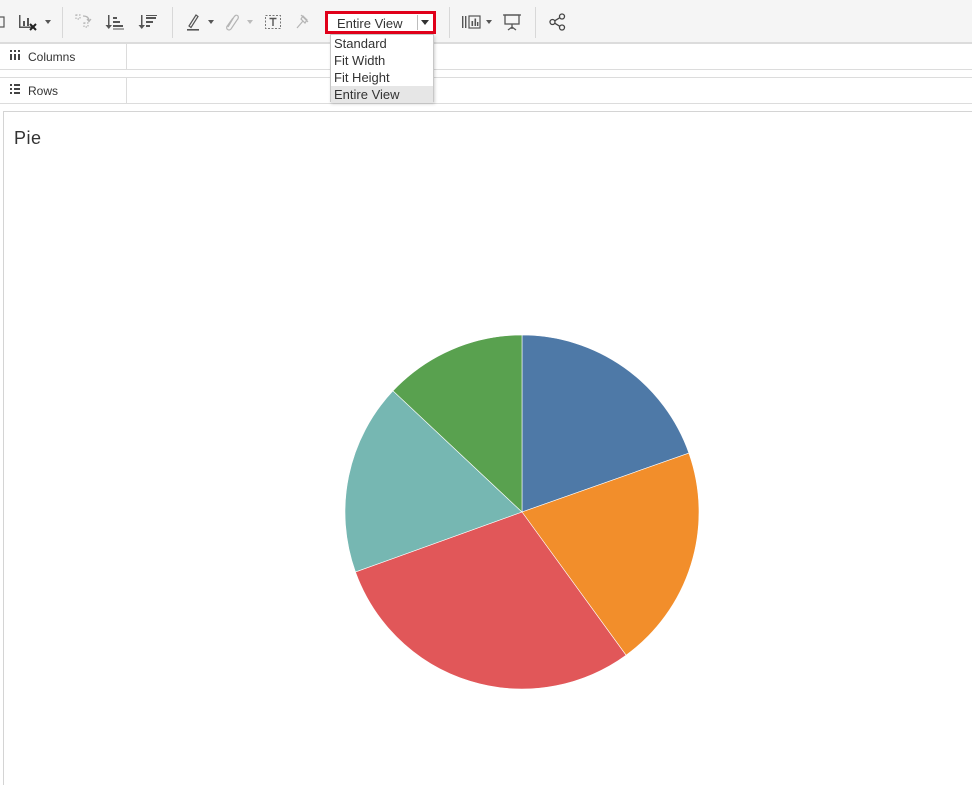 The width and height of the screenshot is (972, 785). What do you see at coordinates (3, 22) in the screenshot?
I see `toolbar-partial-icon` at bounding box center [3, 22].